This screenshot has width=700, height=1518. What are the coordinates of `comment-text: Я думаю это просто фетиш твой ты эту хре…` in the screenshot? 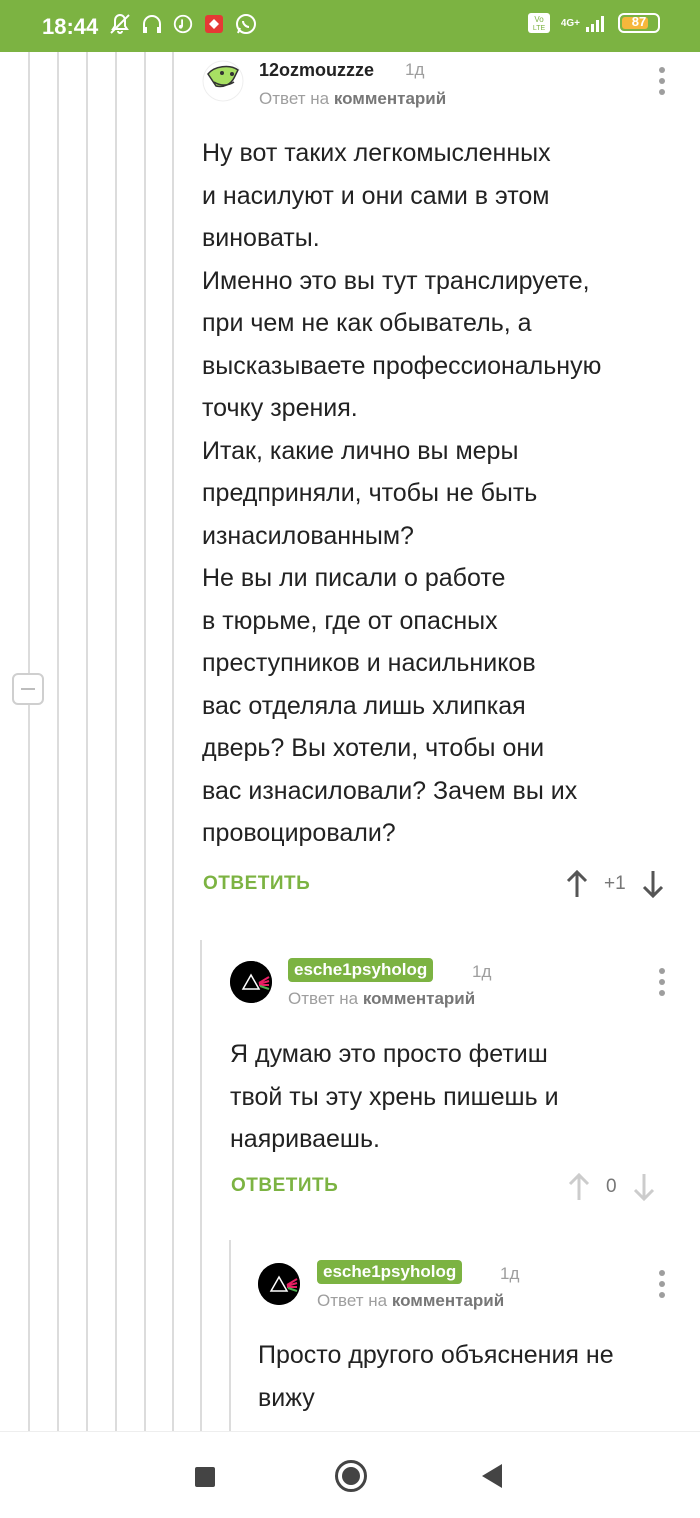 It's located at (394, 1096).